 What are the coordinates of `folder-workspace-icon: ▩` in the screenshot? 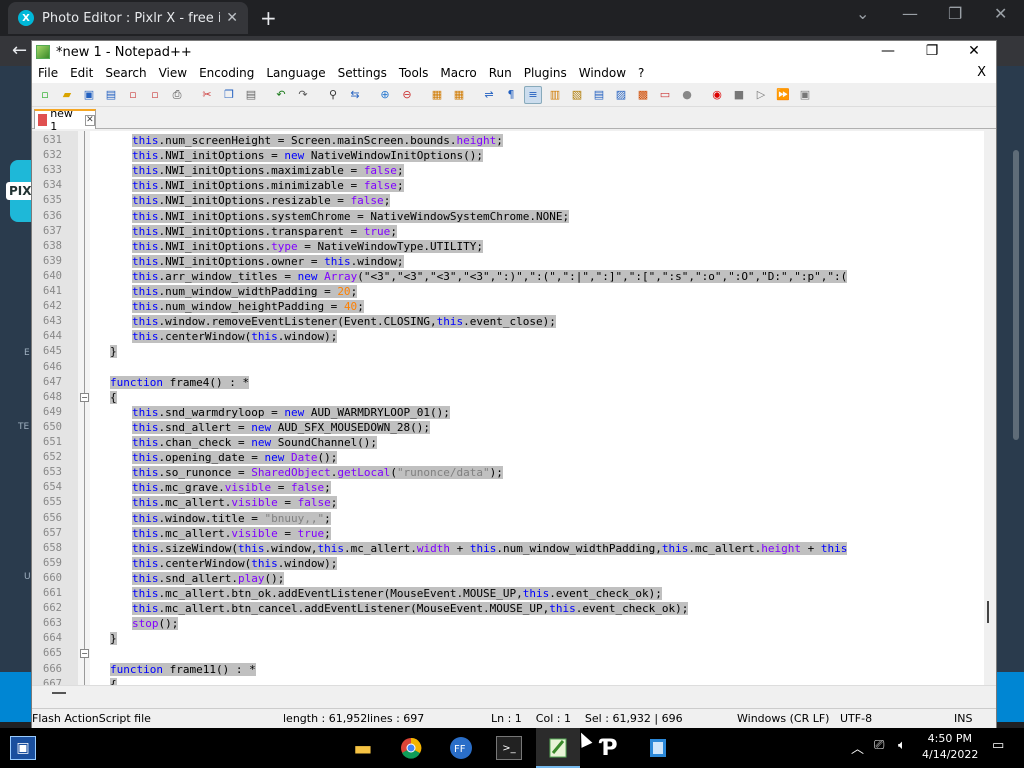 It's located at (643, 95).